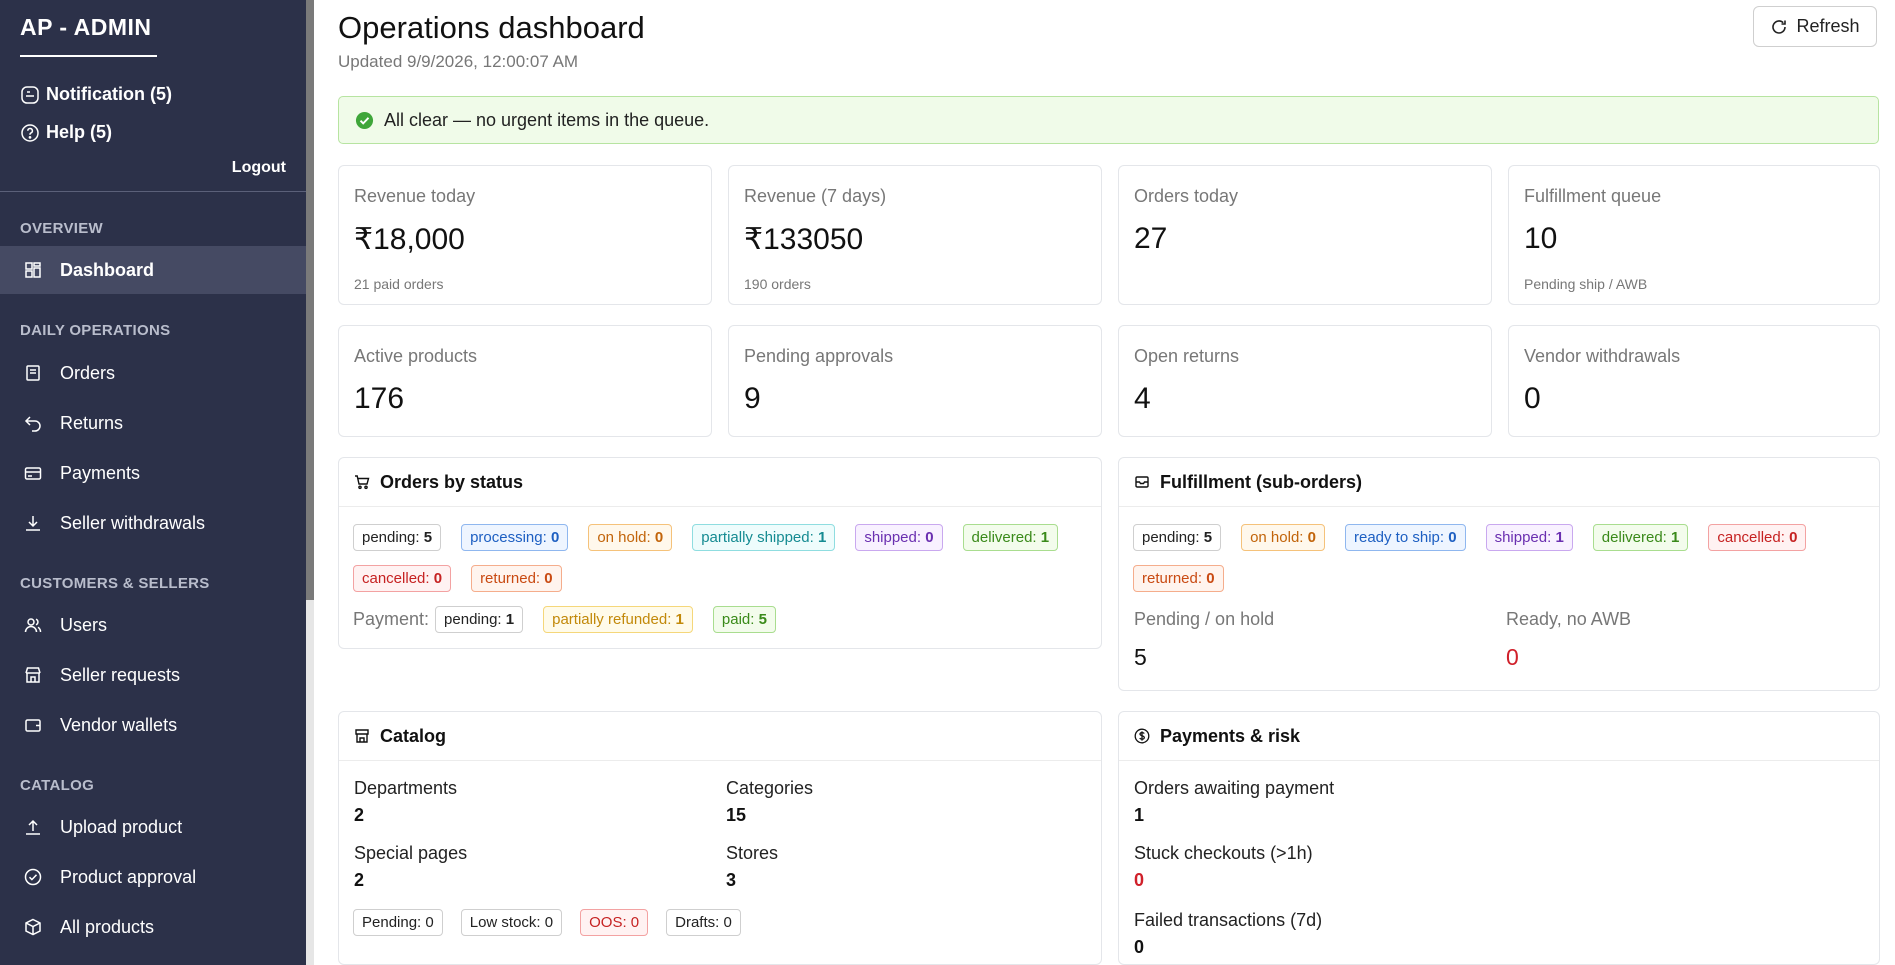  Describe the element at coordinates (1277, 537) in the screenshot. I see `status-tag-label: on hold:` at that location.